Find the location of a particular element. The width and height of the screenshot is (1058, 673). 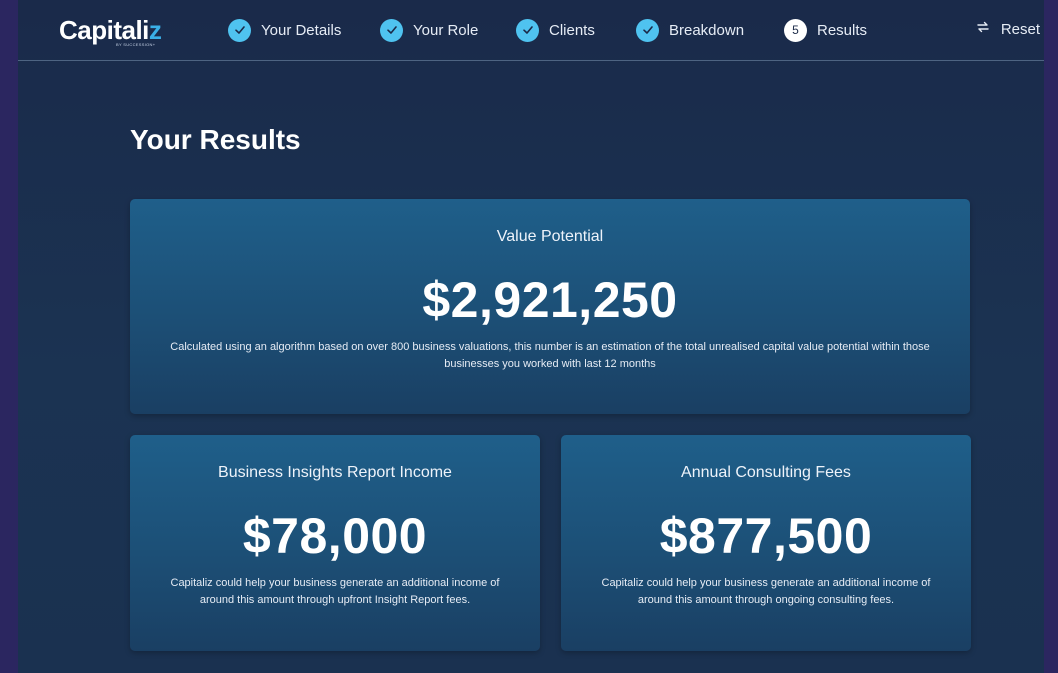

step-your-details: Your Details is located at coordinates (284, 30).